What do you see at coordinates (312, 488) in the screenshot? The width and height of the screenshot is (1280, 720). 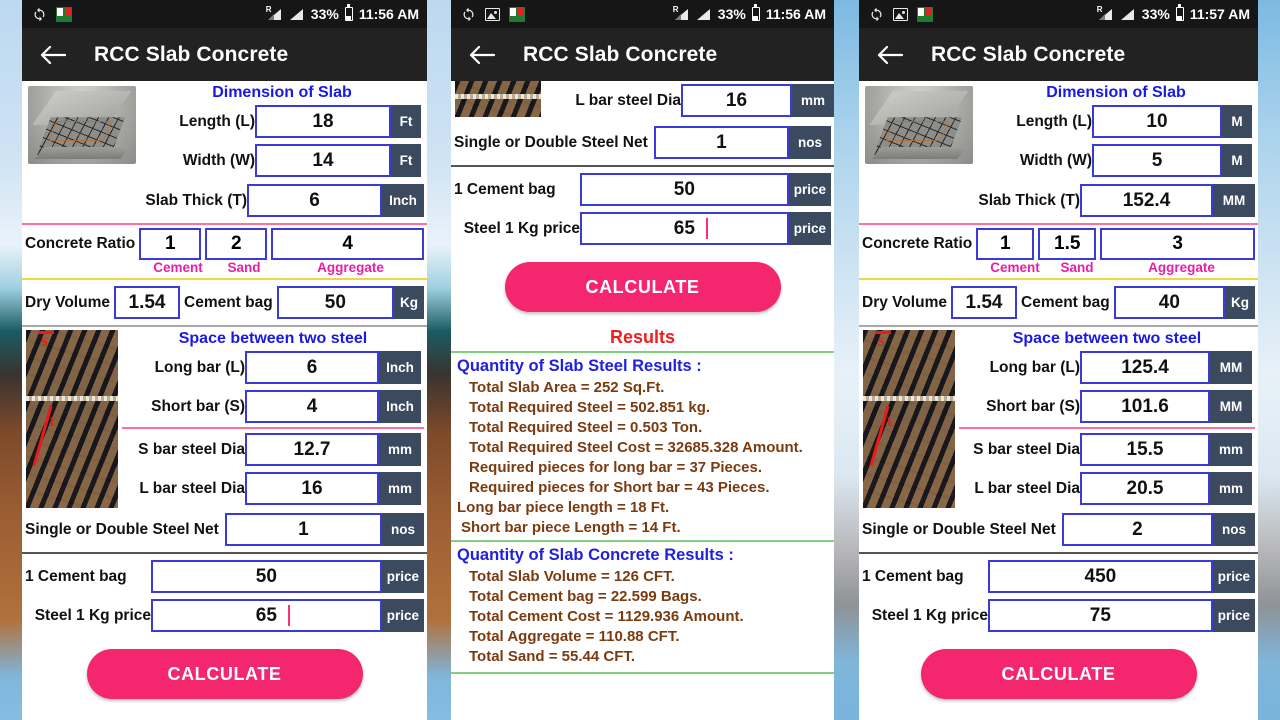 I see `input-lbardia-1: 16` at bounding box center [312, 488].